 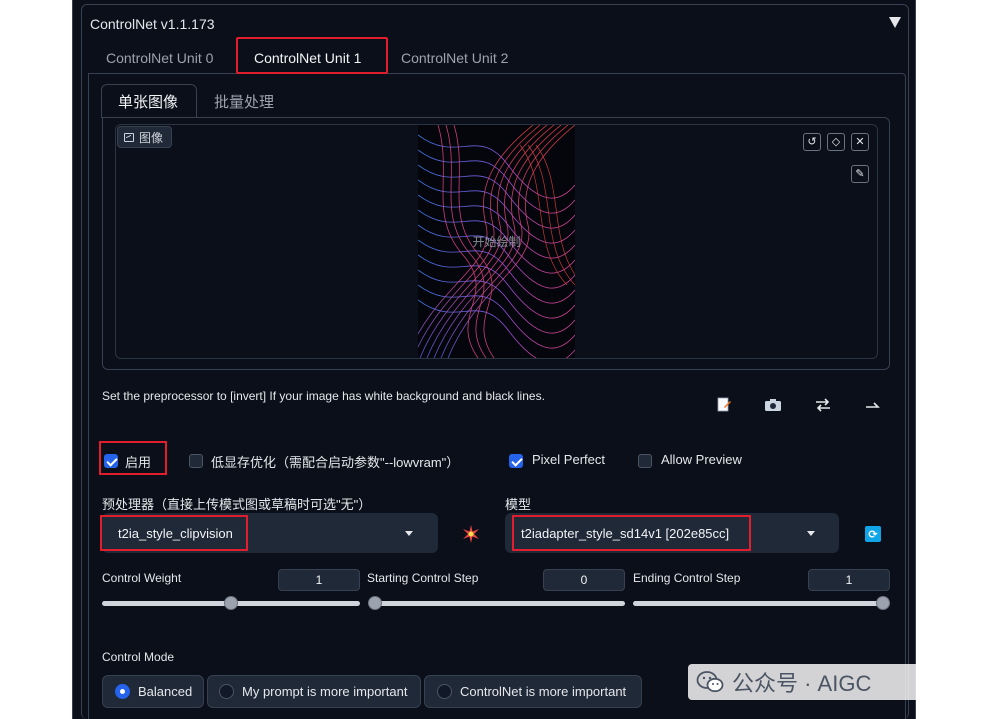 I want to click on model-value: t2iadapter_style_sd14v1 [202e85cc], so click(x=625, y=533).